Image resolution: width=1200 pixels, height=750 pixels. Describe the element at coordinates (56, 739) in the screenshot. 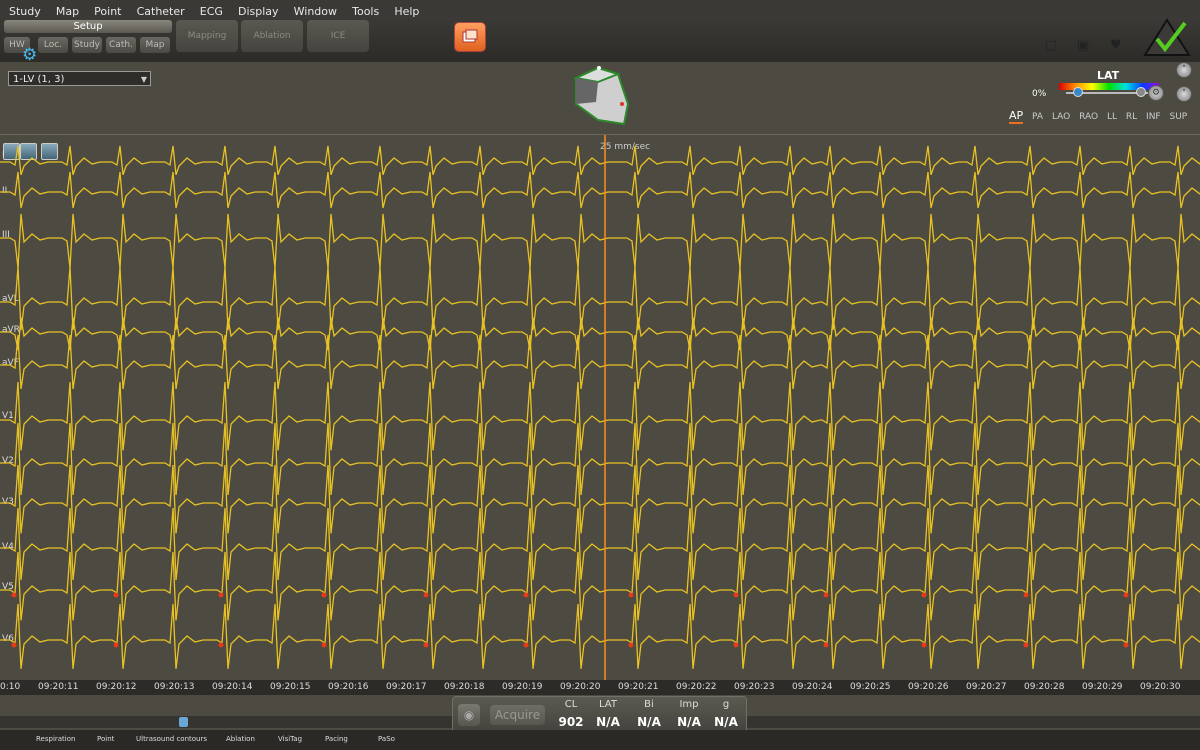

I see `legend-respiration: Respiration` at that location.